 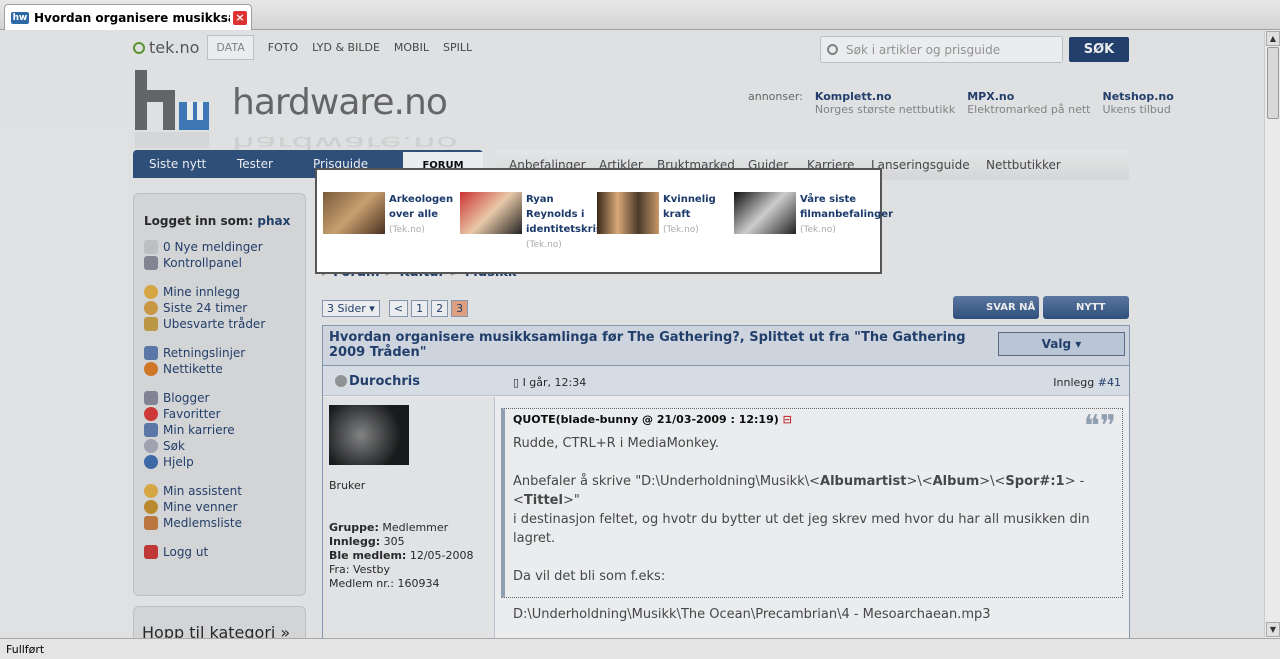 I want to click on ad-netshop: Netshop.no Ukens tilbud, so click(x=1138, y=103).